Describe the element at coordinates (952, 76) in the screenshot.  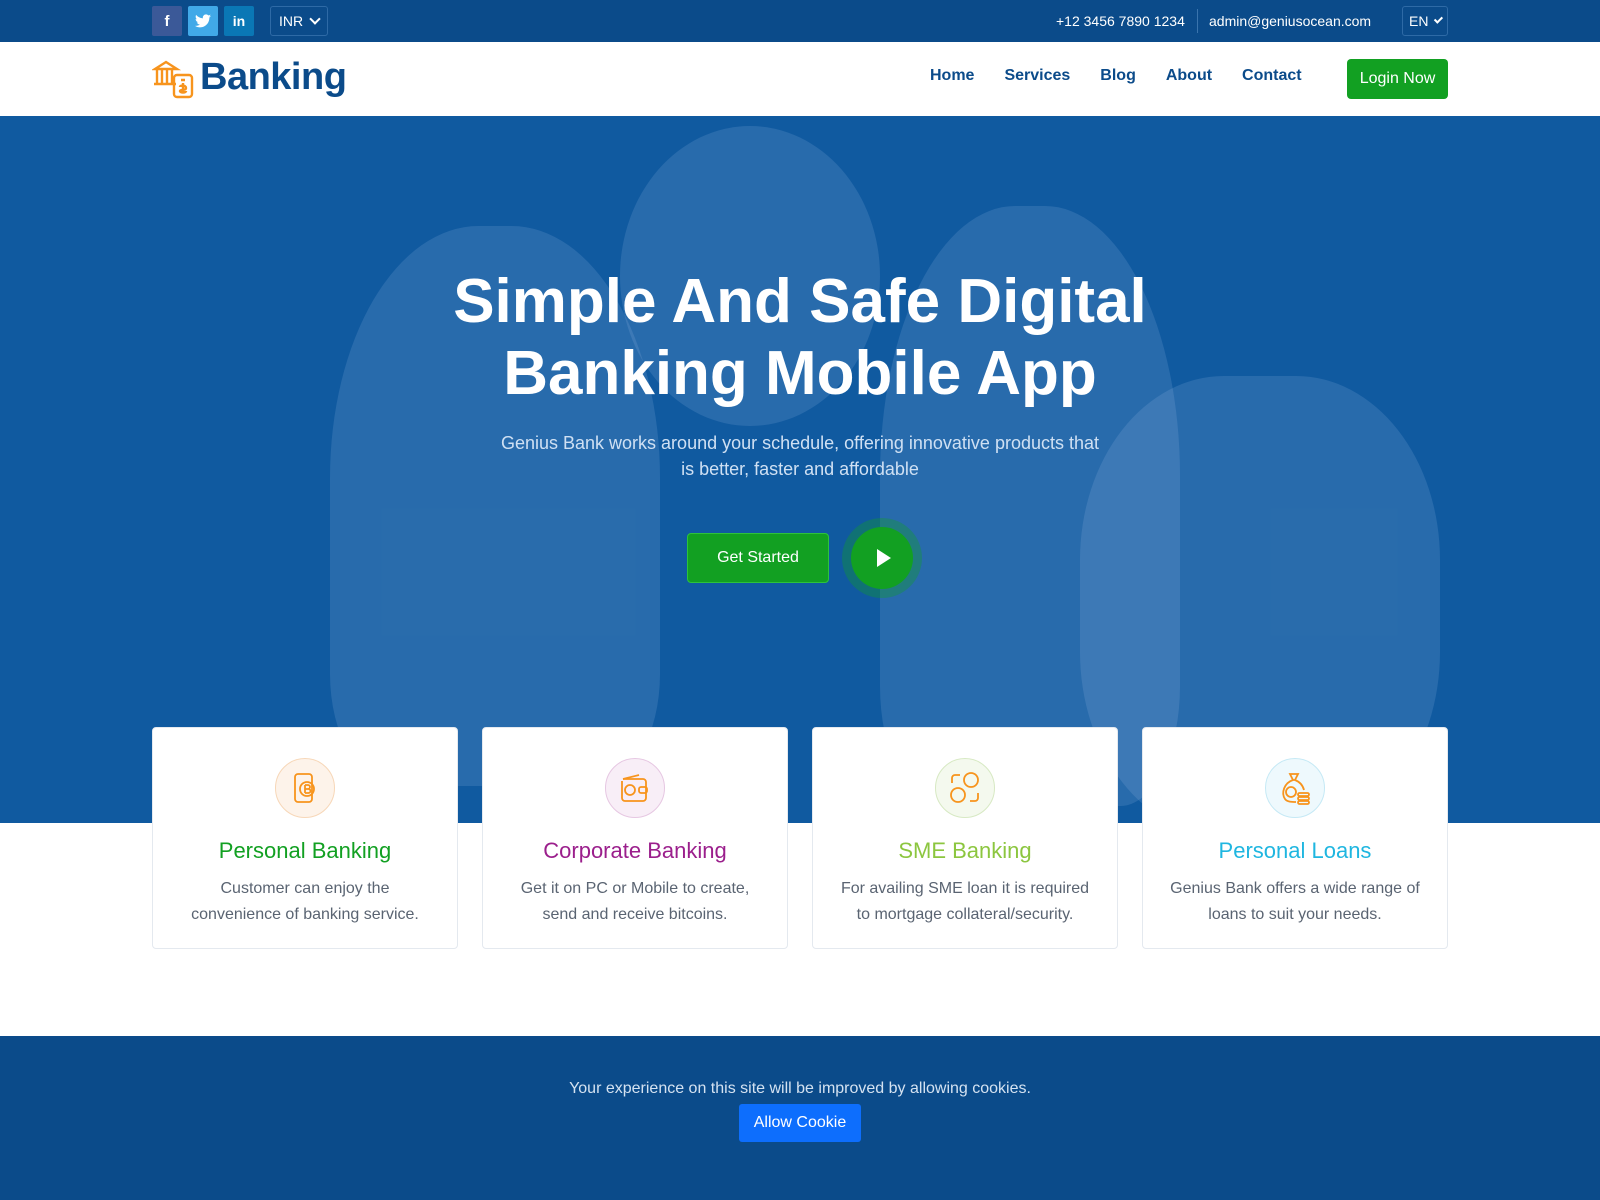
I see `nav-home: Home` at that location.